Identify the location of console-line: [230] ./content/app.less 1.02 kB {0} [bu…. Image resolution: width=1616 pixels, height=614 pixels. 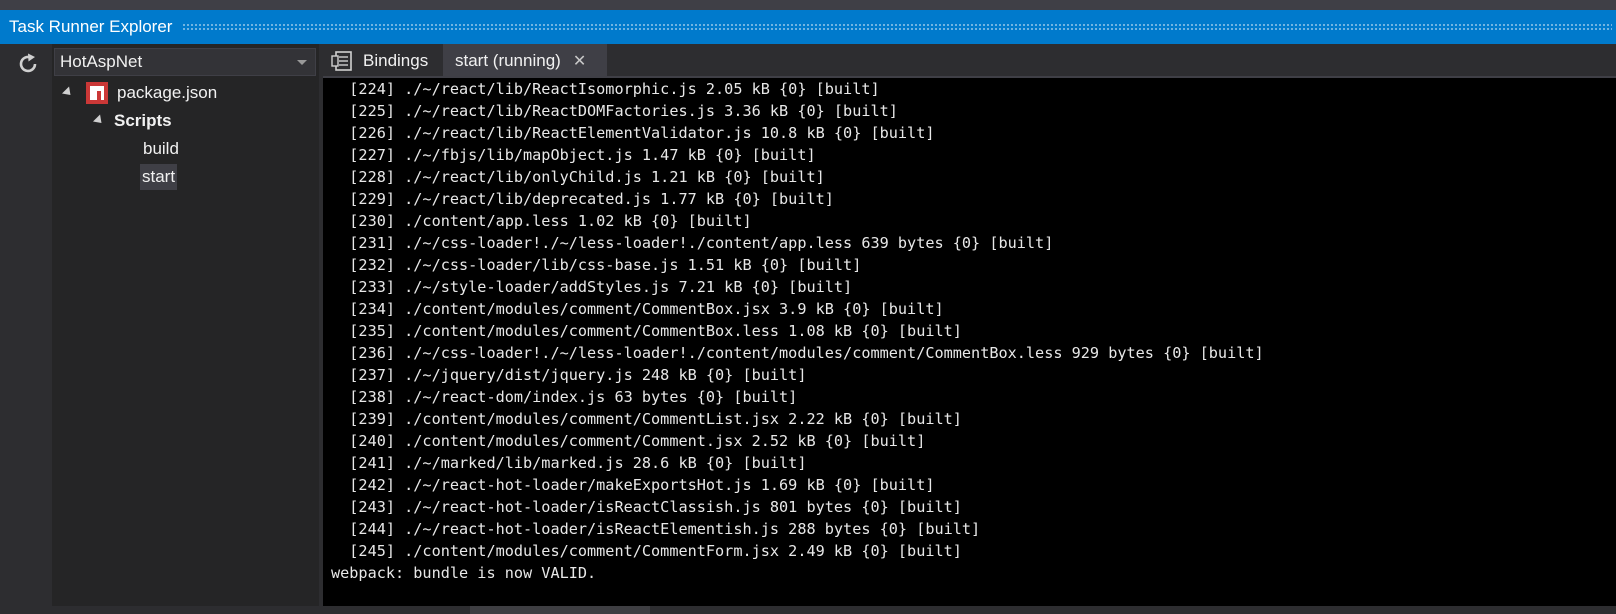
(541, 221).